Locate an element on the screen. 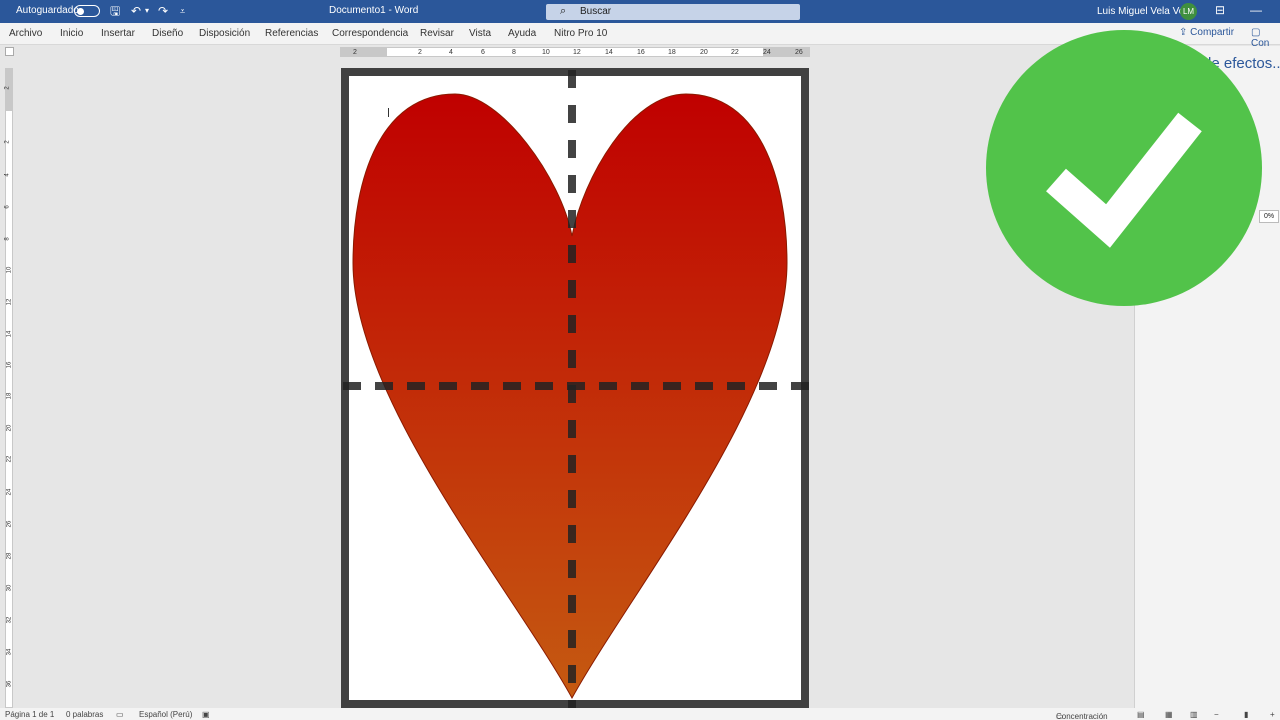 Image resolution: width=1280 pixels, height=720 pixels. status-page: Página 1 de 1 is located at coordinates (29, 714).